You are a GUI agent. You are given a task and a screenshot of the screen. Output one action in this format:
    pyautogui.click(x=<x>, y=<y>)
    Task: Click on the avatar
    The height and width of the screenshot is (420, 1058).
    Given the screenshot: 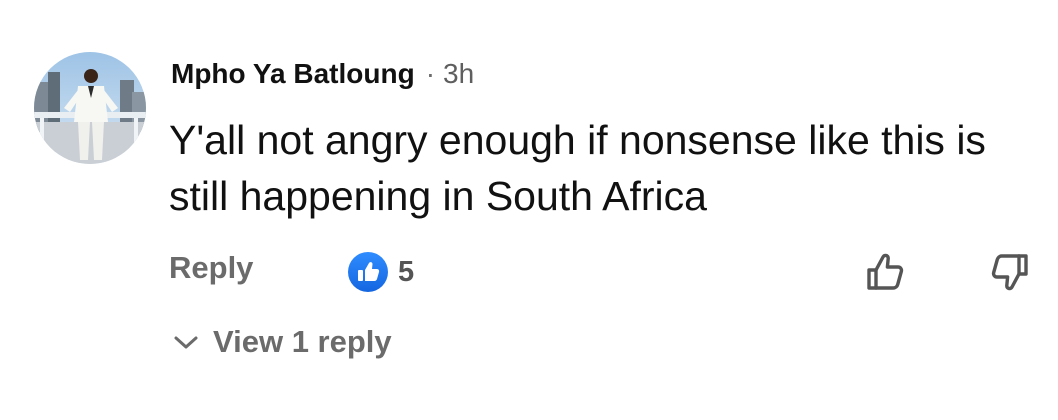 What is the action you would take?
    pyautogui.click(x=90, y=108)
    